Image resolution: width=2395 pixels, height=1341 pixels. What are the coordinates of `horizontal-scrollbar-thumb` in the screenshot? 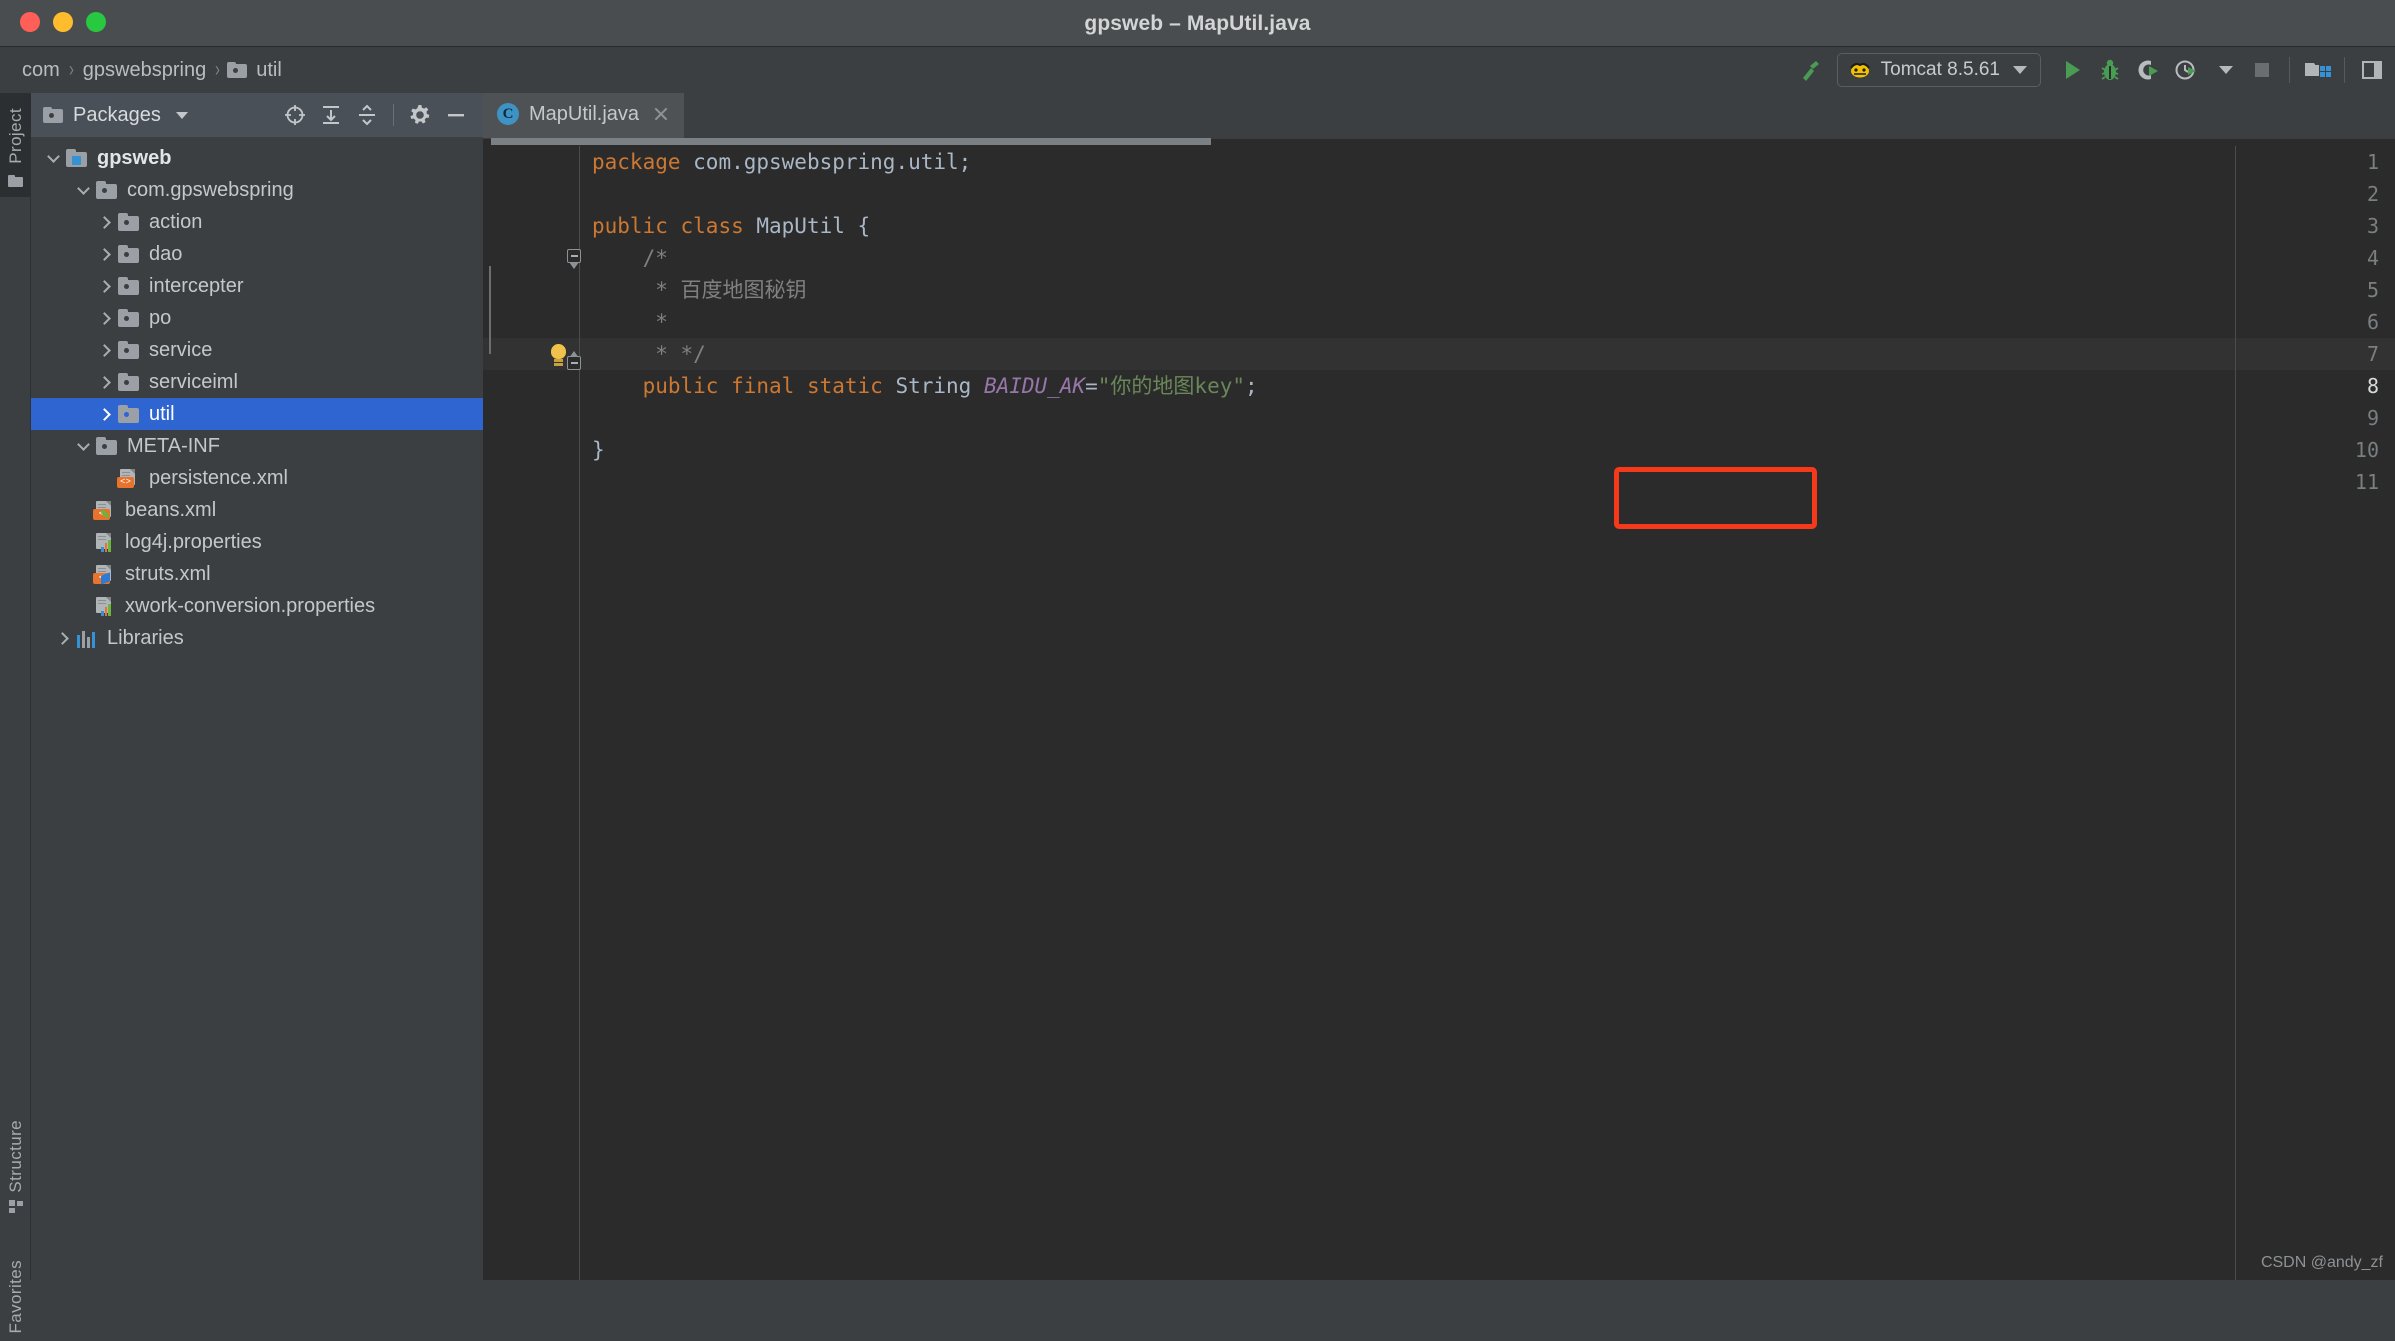 It's located at (851, 141).